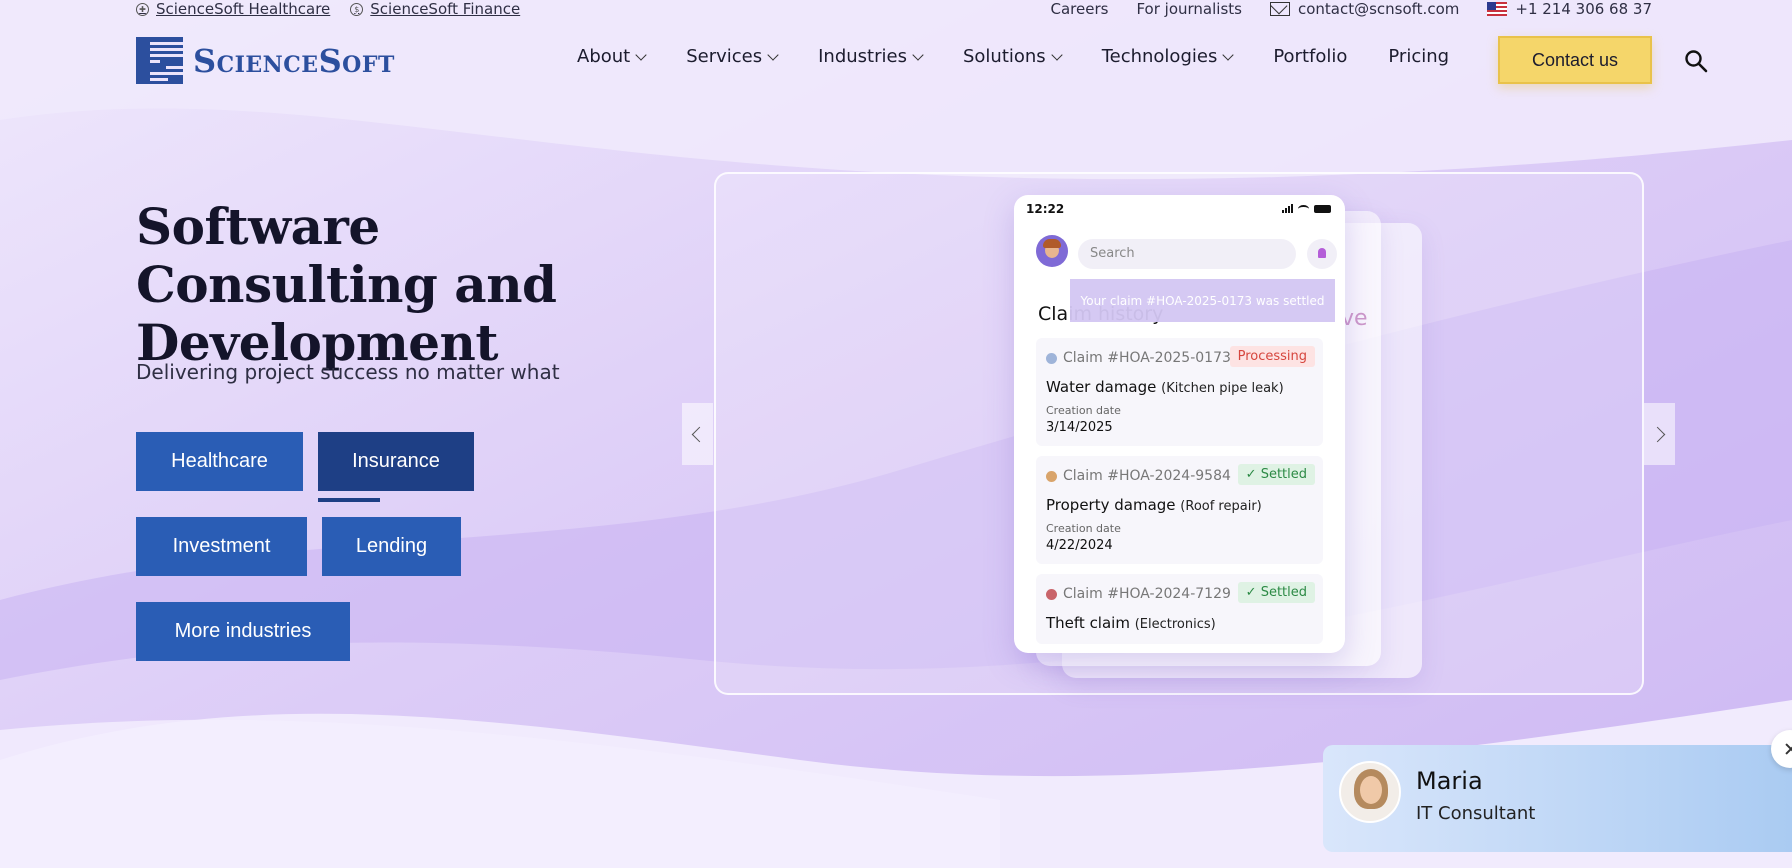  Describe the element at coordinates (1189, 9) in the screenshot. I see `journalists-link: For journalists` at that location.